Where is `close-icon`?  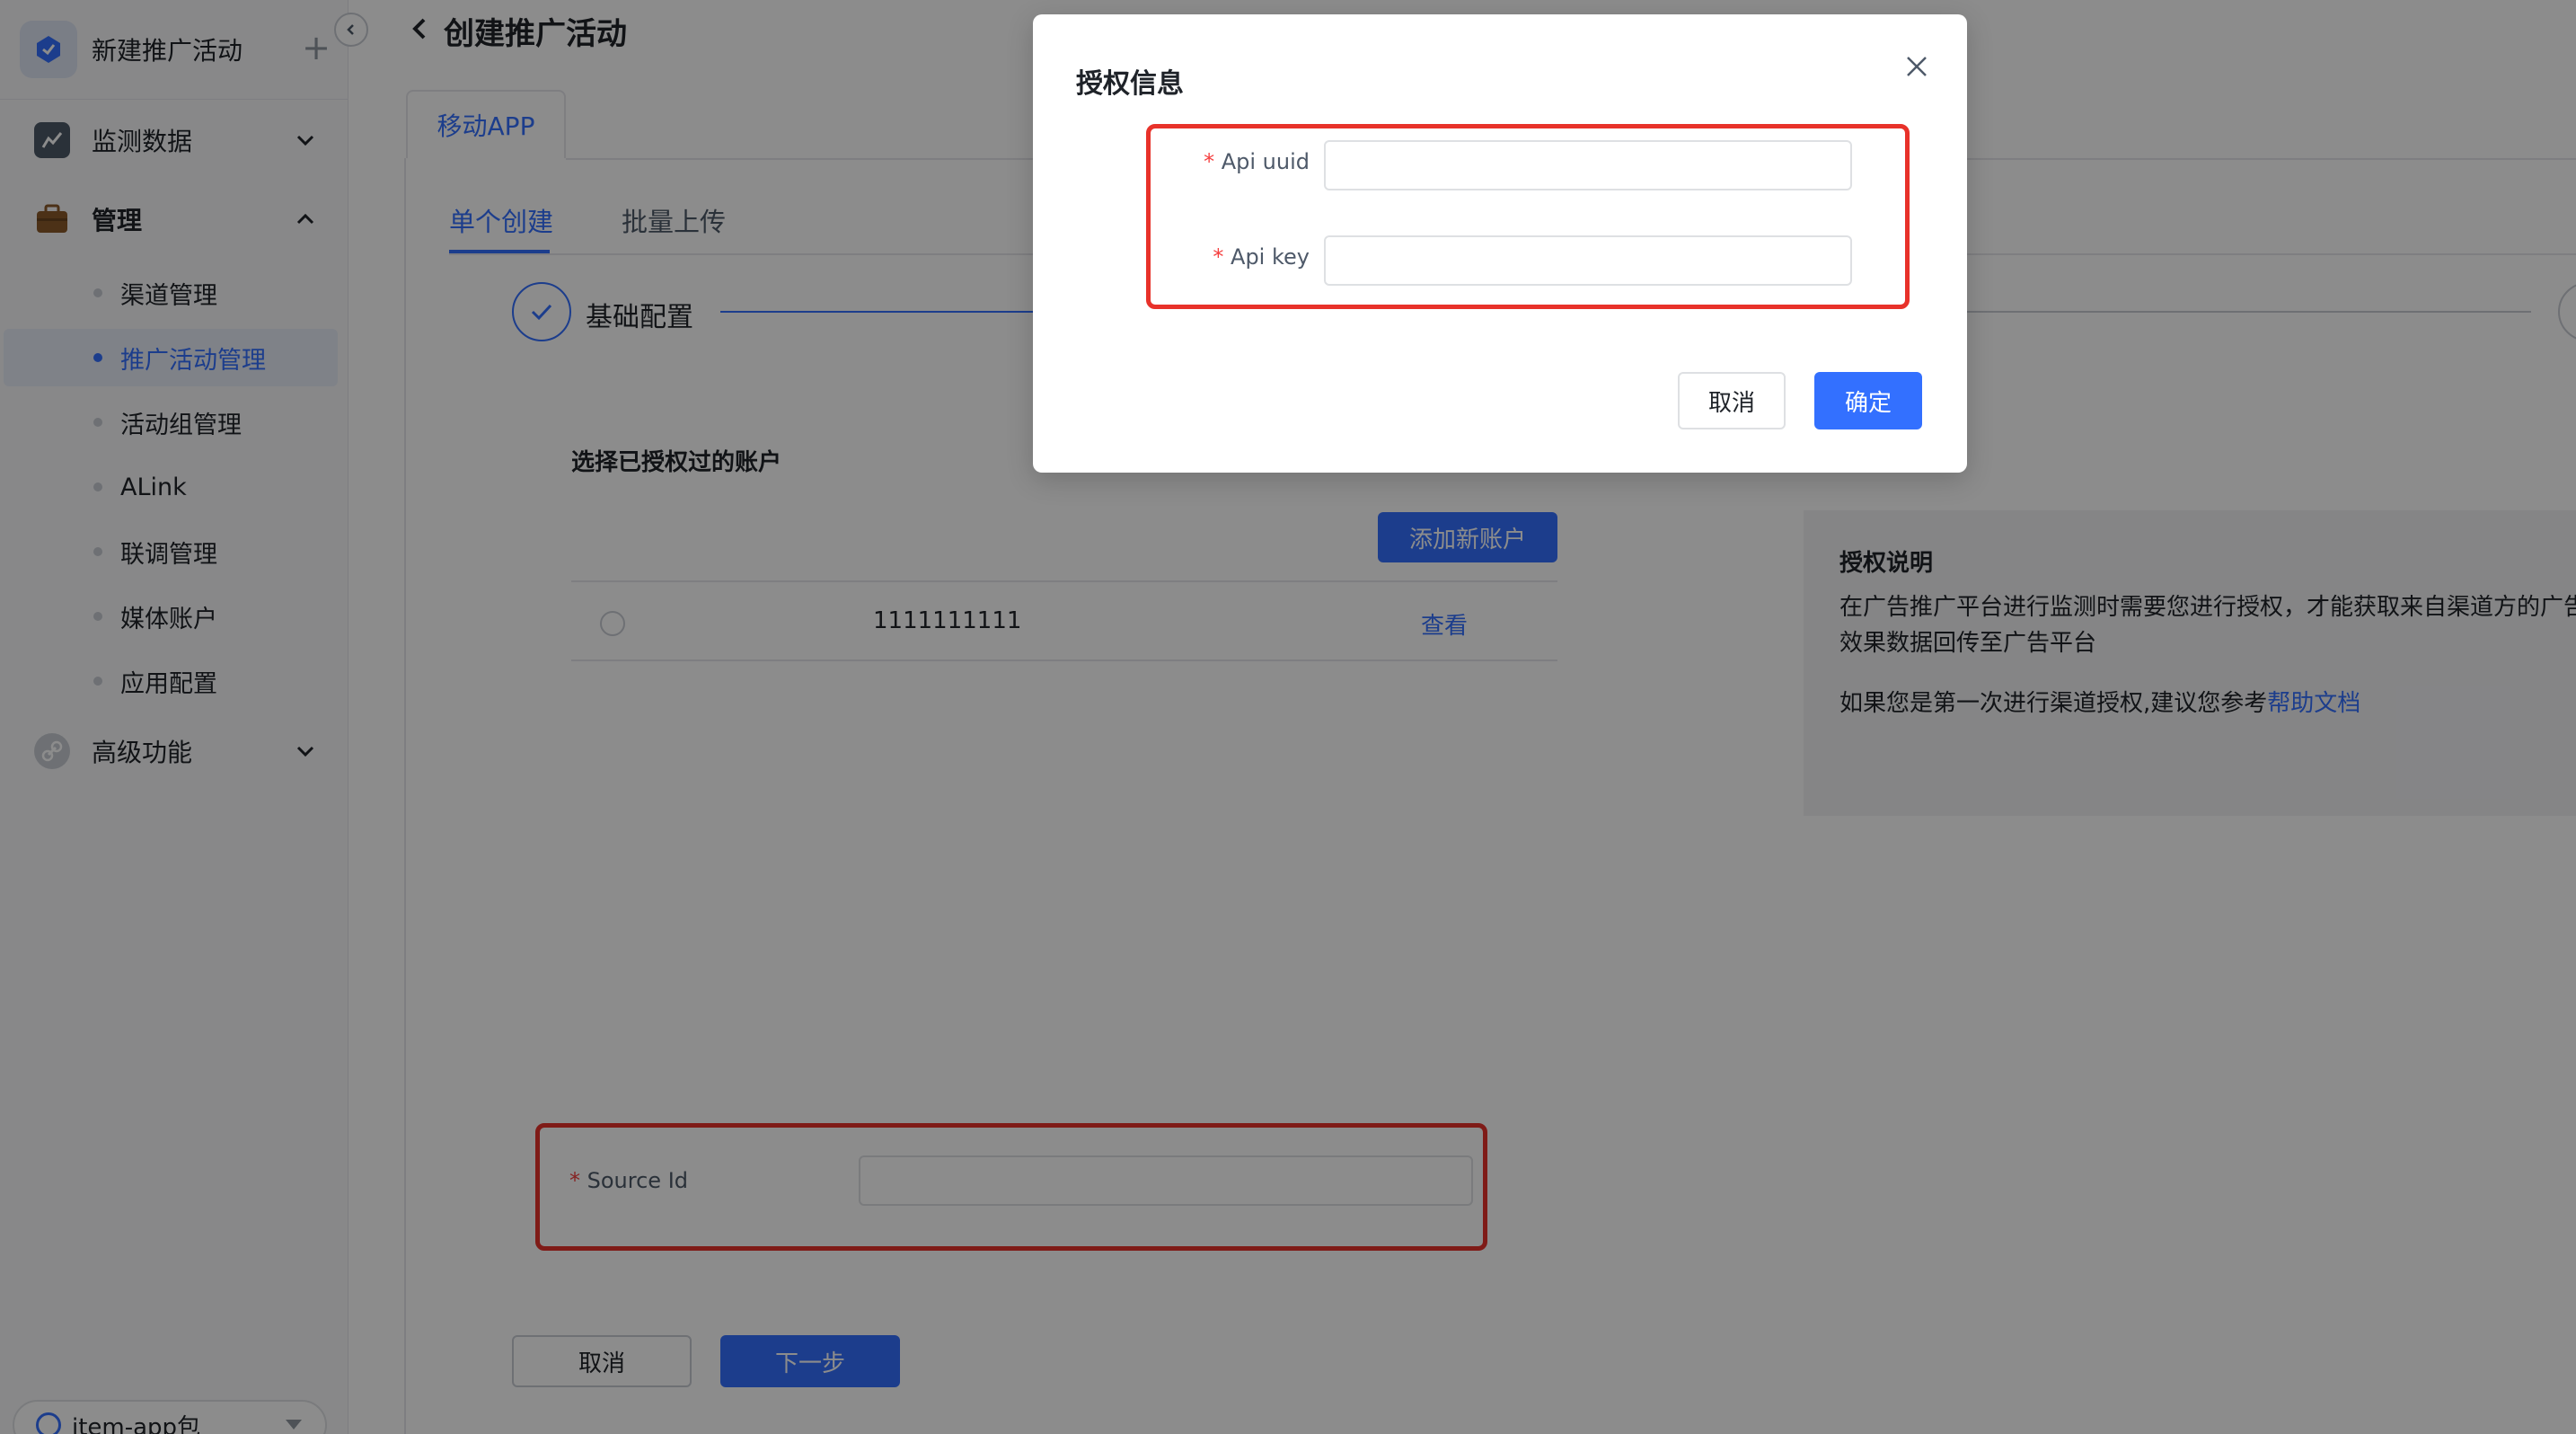
close-icon is located at coordinates (1917, 66).